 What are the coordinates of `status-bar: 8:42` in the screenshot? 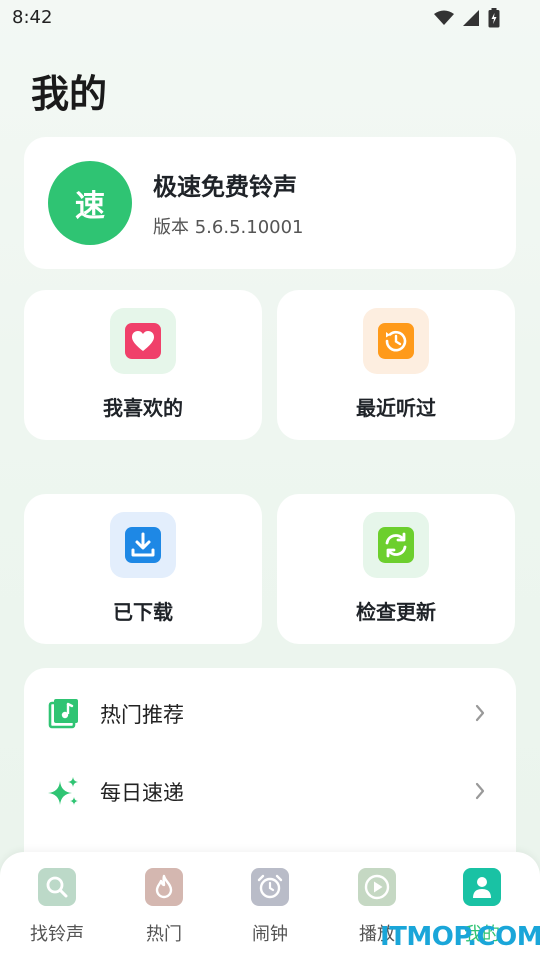 It's located at (270, 18).